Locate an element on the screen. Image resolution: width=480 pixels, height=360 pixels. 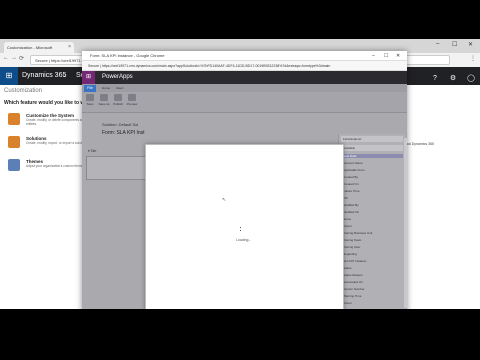
mouse-cursor-icon: ↖ is located at coordinates (224, 200).